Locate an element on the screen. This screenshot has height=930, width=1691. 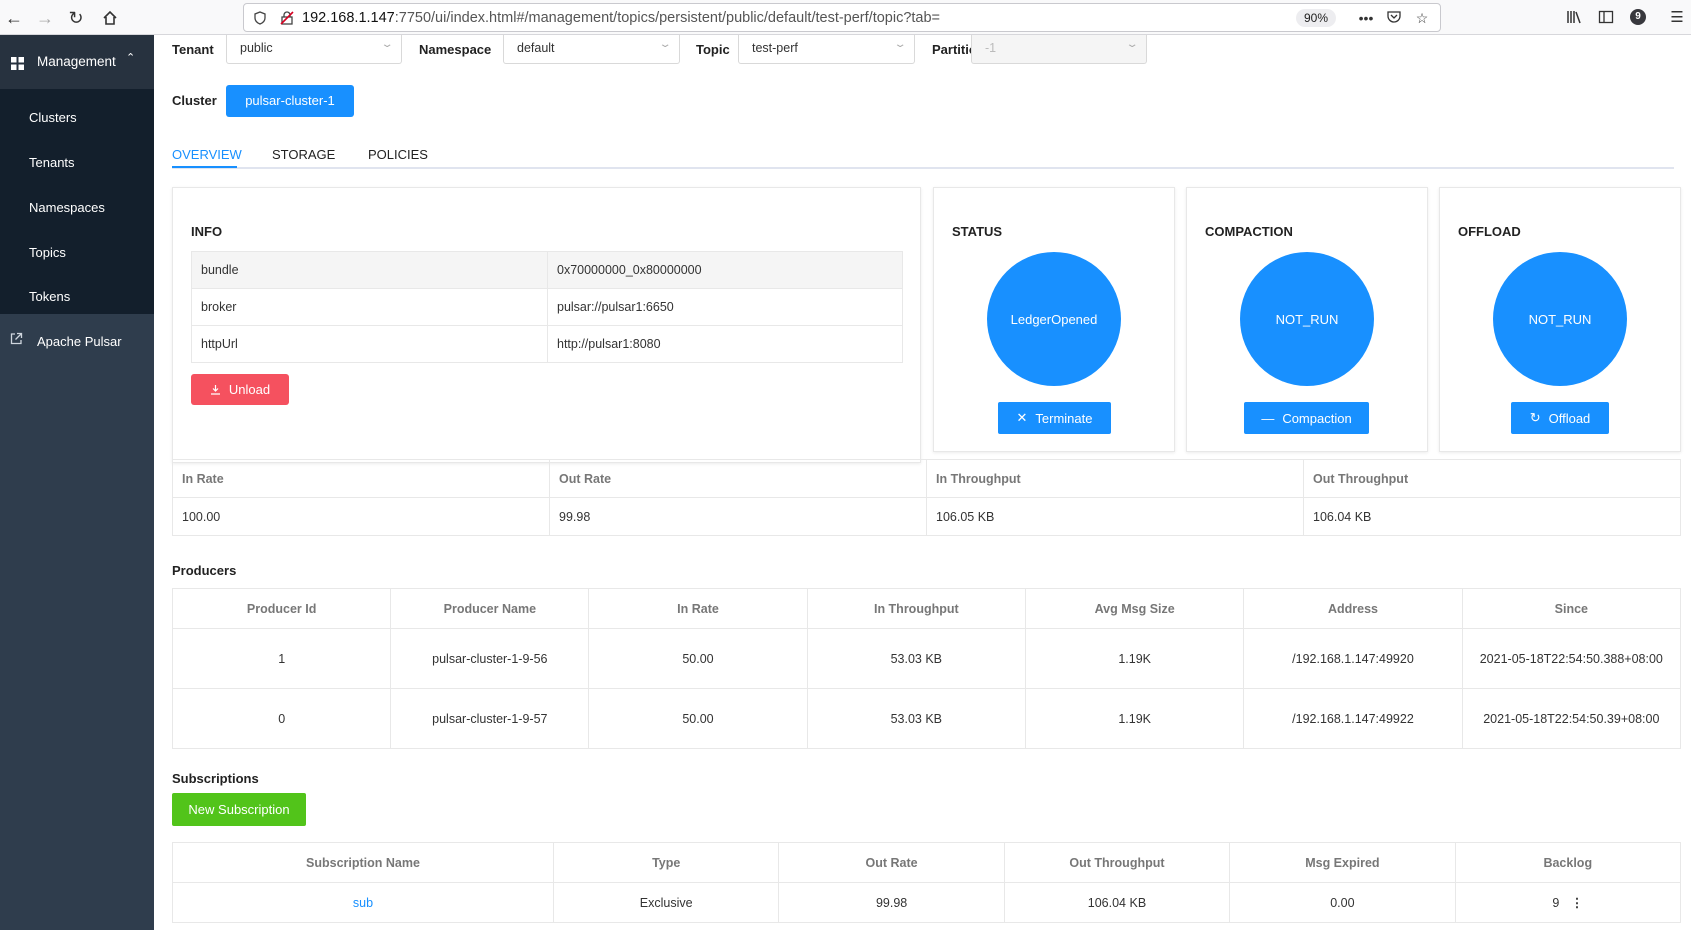
column-header: Out Throughput is located at coordinates (1117, 862).